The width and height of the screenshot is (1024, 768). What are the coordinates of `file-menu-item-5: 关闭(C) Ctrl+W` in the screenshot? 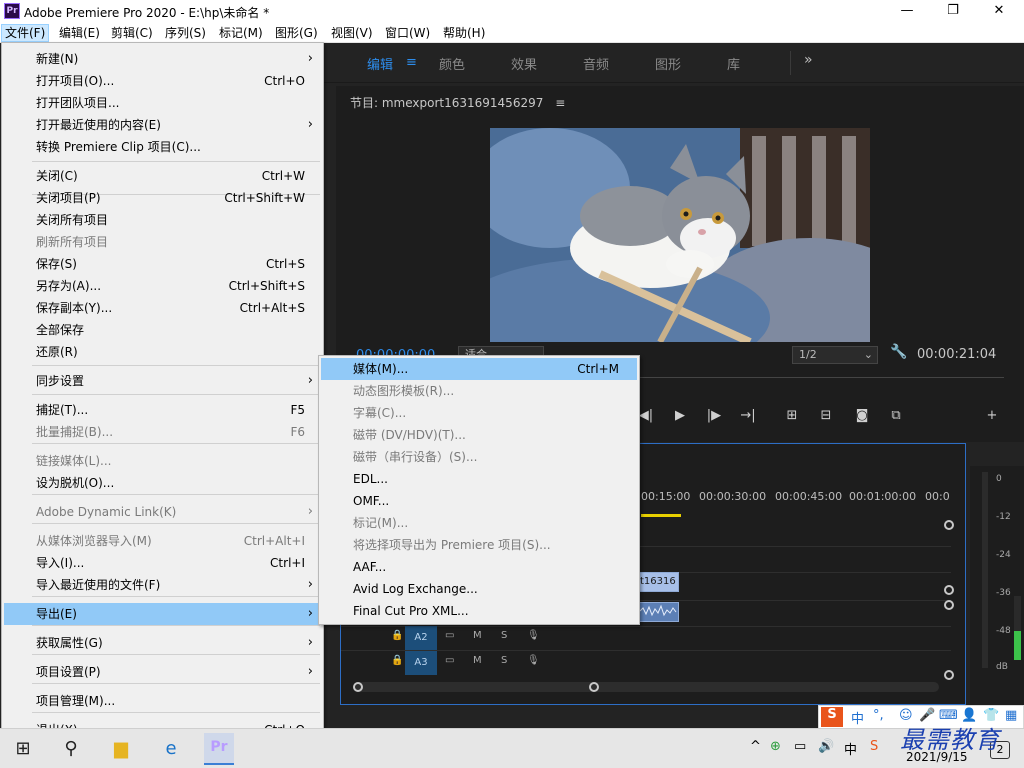 It's located at (162, 176).